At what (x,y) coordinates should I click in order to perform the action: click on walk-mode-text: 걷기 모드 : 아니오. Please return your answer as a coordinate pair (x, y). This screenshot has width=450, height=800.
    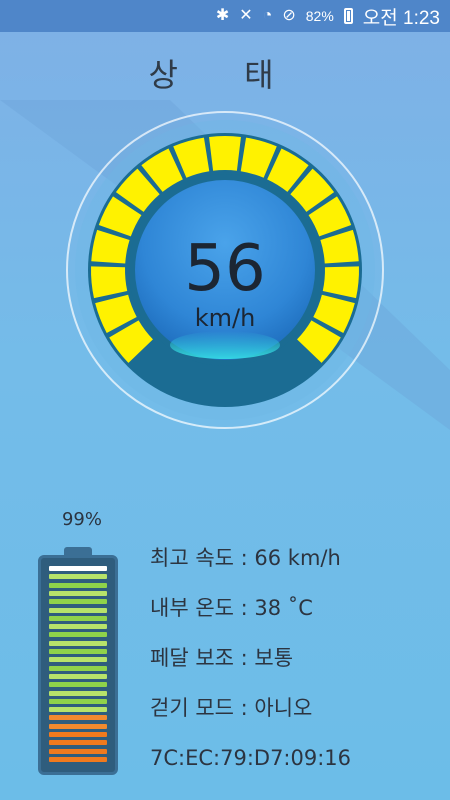
    Looking at the image, I should click on (231, 708).